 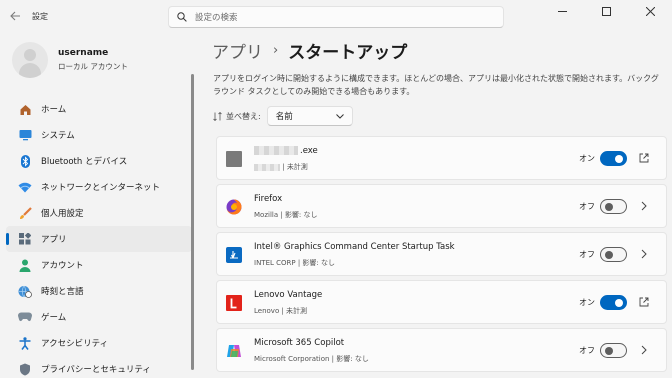 What do you see at coordinates (234, 351) in the screenshot?
I see `copilot-icon` at bounding box center [234, 351].